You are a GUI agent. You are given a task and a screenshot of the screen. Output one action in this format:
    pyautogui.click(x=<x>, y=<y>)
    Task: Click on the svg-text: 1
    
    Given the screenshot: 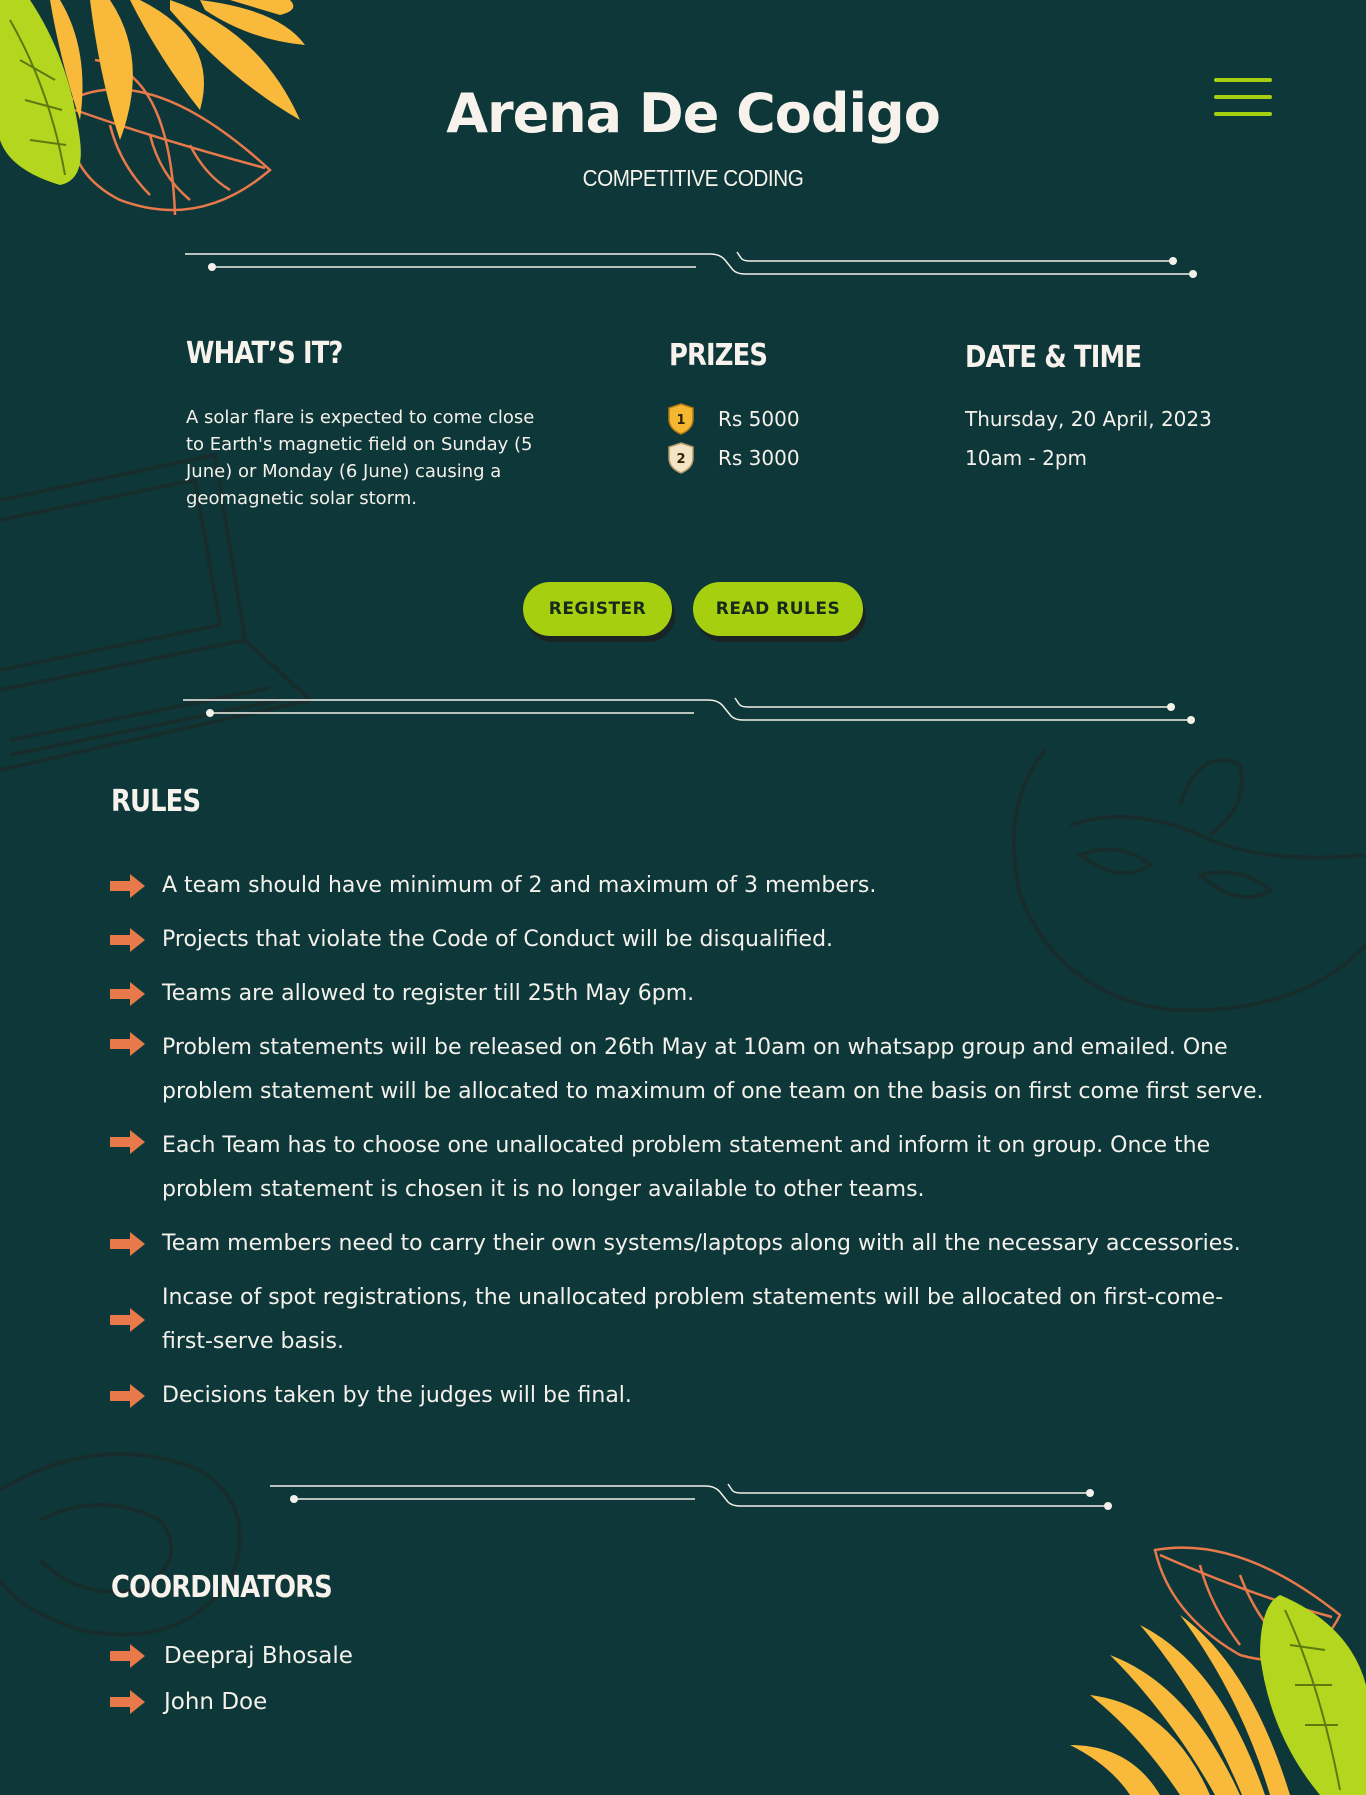 What is the action you would take?
    pyautogui.click(x=680, y=420)
    